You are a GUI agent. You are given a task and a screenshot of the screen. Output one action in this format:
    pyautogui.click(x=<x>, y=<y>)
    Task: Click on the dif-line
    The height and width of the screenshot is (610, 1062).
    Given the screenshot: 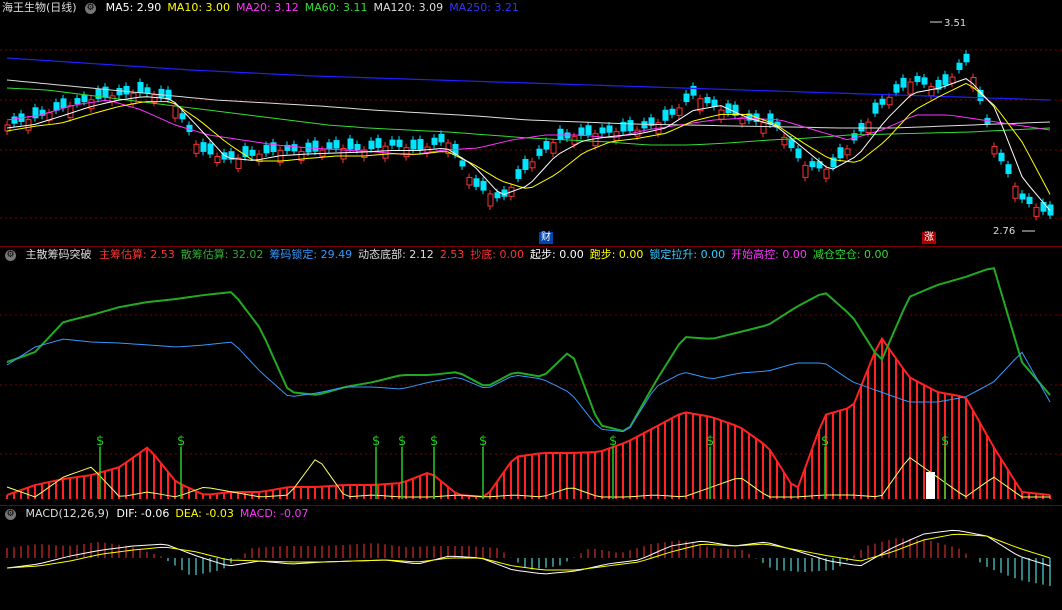 What is the action you would take?
    pyautogui.click(x=528, y=552)
    